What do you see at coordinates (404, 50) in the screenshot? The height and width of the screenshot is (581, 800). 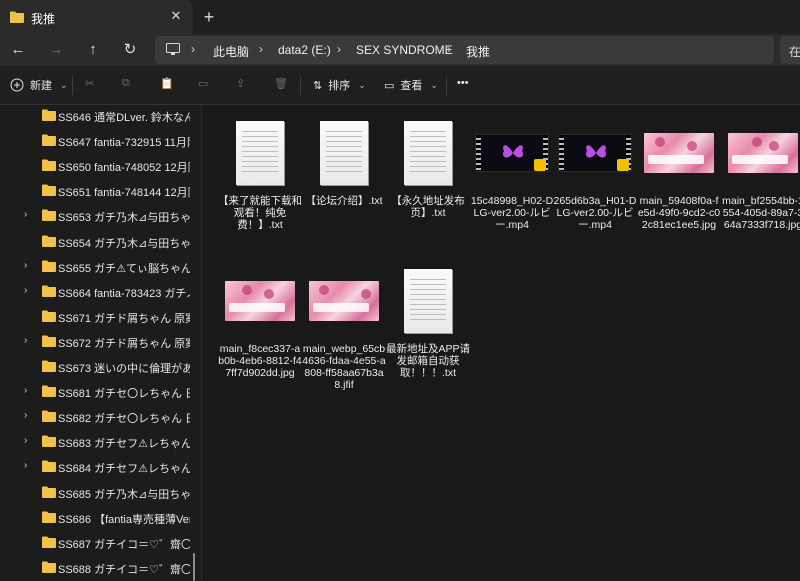 I see `breadcrumb-folder: SEX SYNDROME` at bounding box center [404, 50].